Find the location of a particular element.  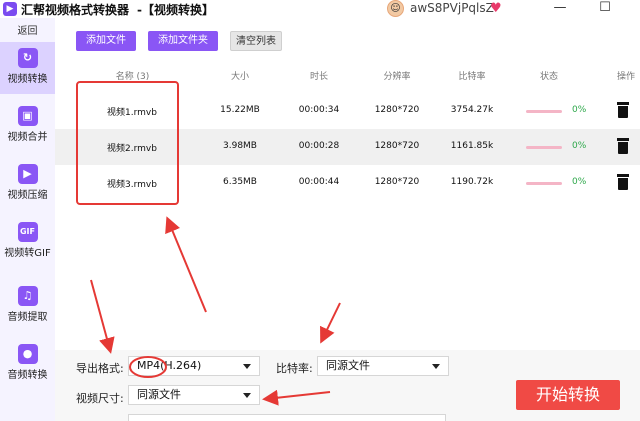

file-name: 视频2.rmvb is located at coordinates (132, 149).